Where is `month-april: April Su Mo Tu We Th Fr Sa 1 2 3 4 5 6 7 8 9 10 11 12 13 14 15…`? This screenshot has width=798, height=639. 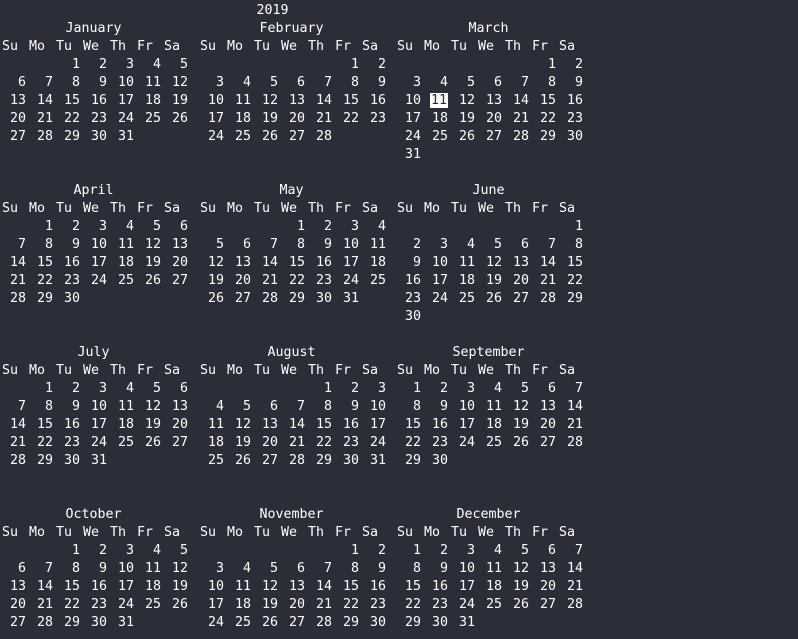 month-april: April Su Mo Tu We Th Fr Sa 1 2 3 4 5 6 7 8 9 10 11 12 13 14 15… is located at coordinates (95, 245).